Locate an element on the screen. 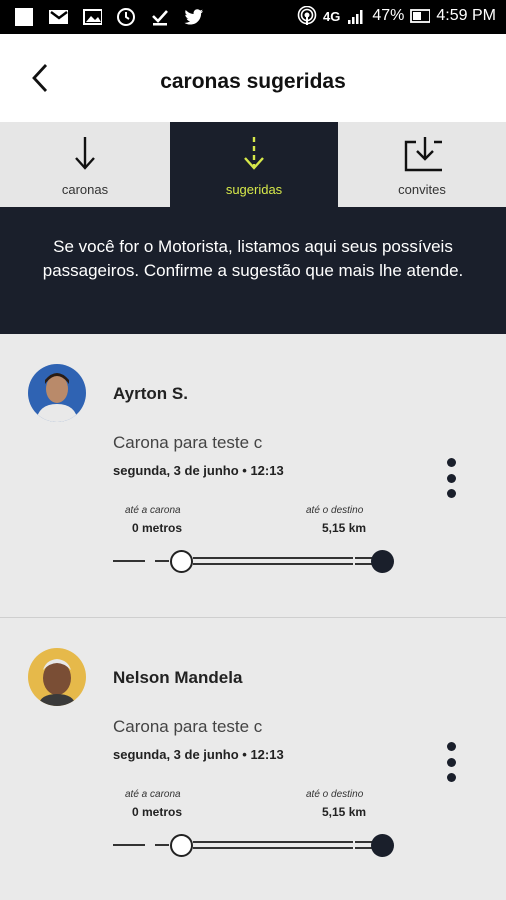  download-done-icon is located at coordinates (160, 17).